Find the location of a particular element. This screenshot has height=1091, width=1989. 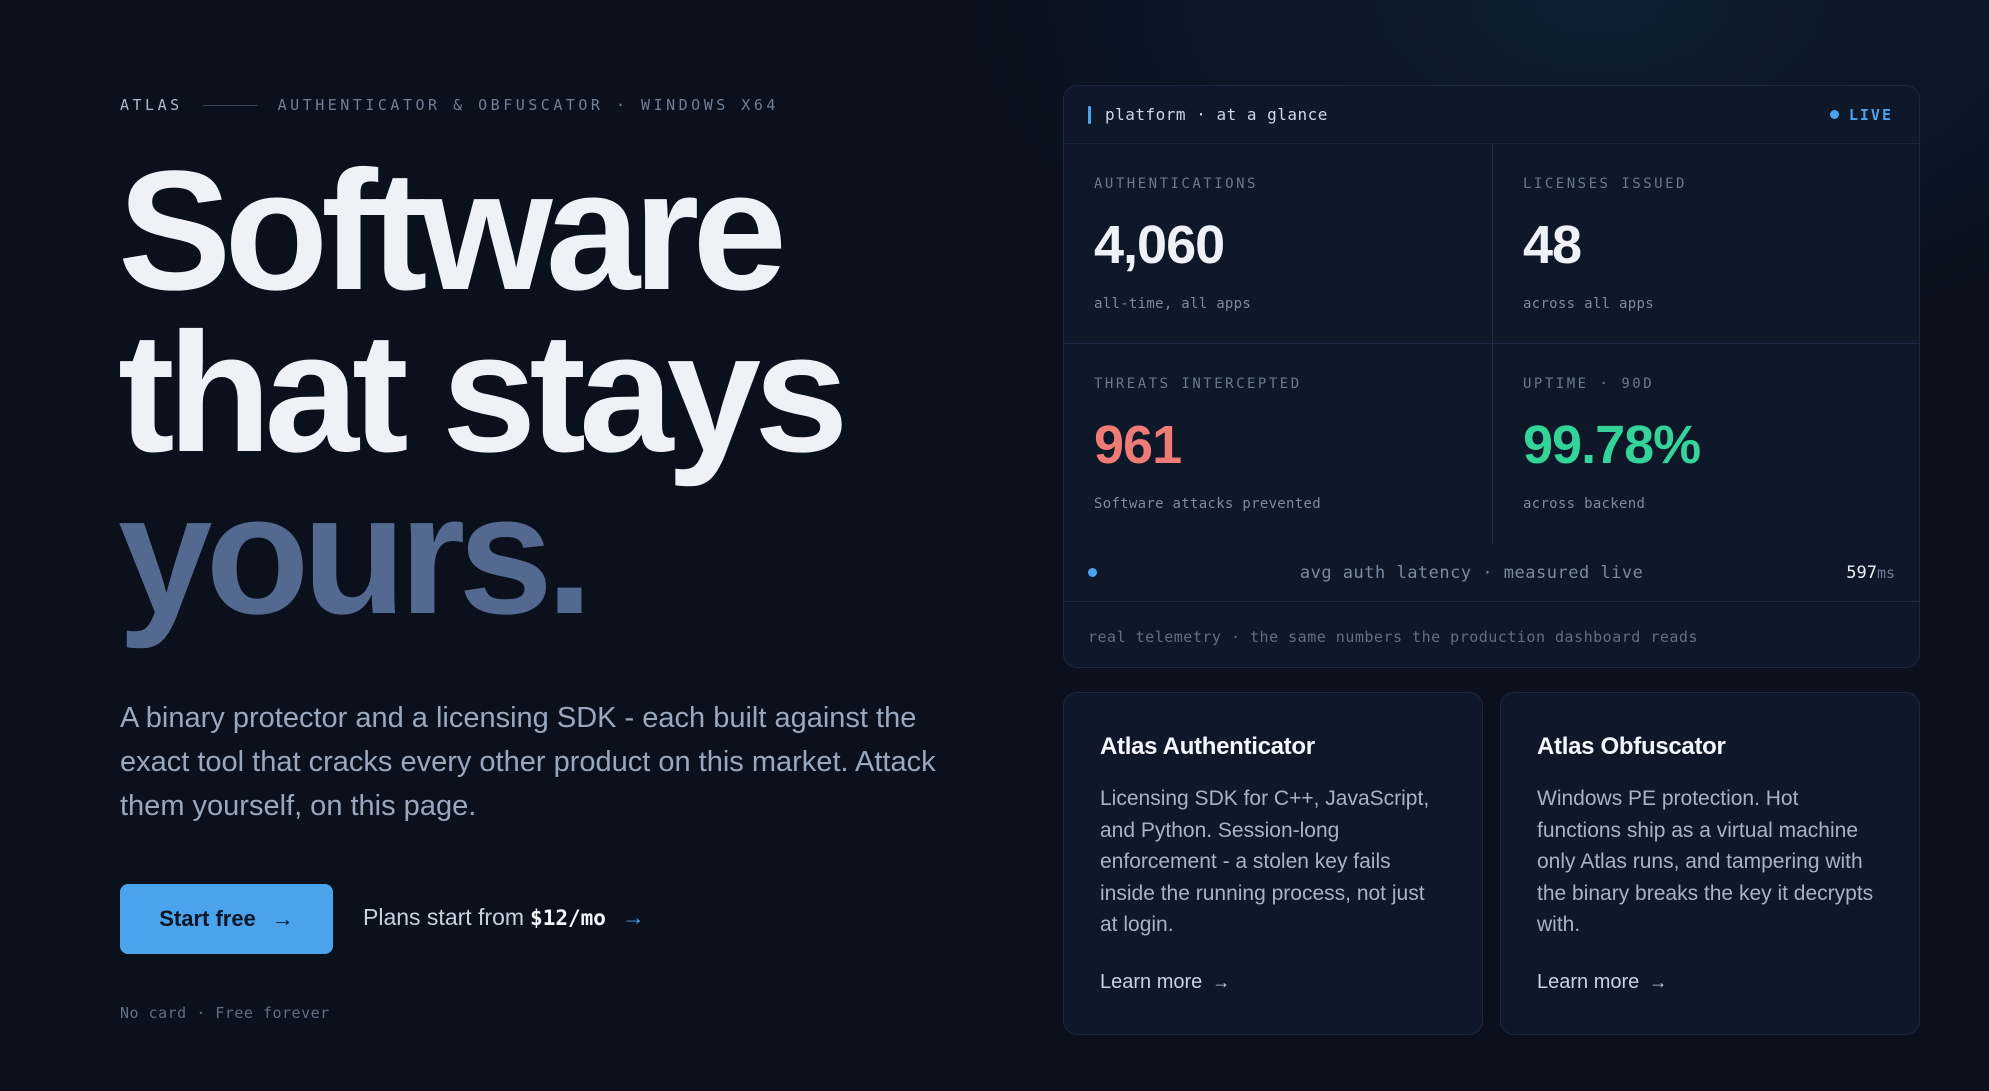

stat-value: 4,060 is located at coordinates (1159, 245).